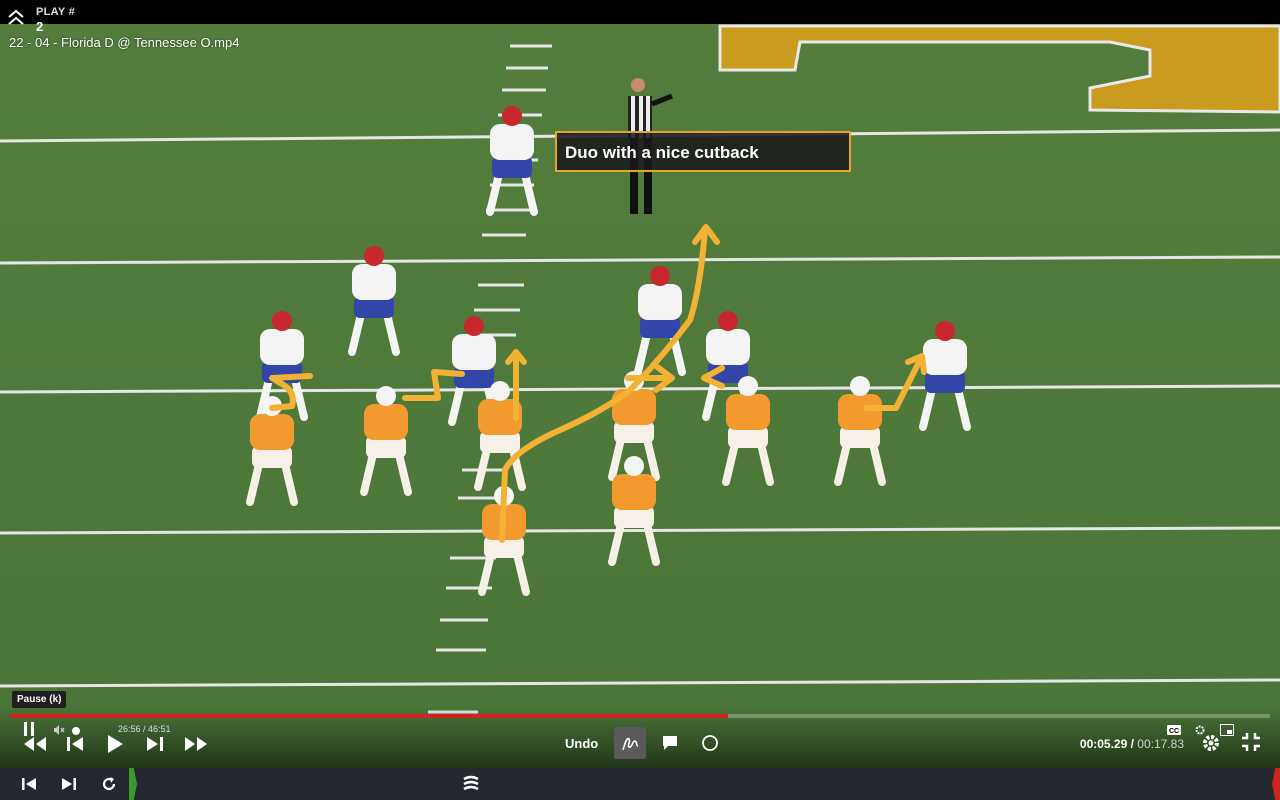 The width and height of the screenshot is (1280, 800). I want to click on freehand-draw-icon, so click(630, 743).